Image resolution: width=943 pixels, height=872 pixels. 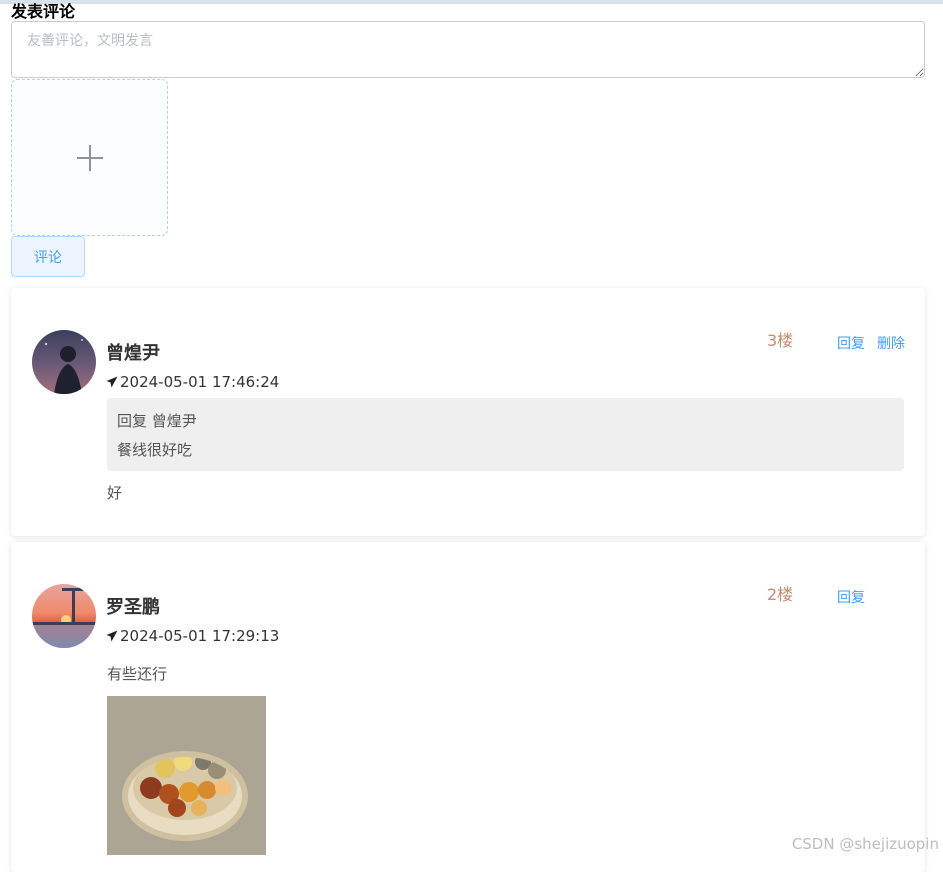 What do you see at coordinates (157, 421) in the screenshot?
I see `quote-header: 回复 曾煌尹` at bounding box center [157, 421].